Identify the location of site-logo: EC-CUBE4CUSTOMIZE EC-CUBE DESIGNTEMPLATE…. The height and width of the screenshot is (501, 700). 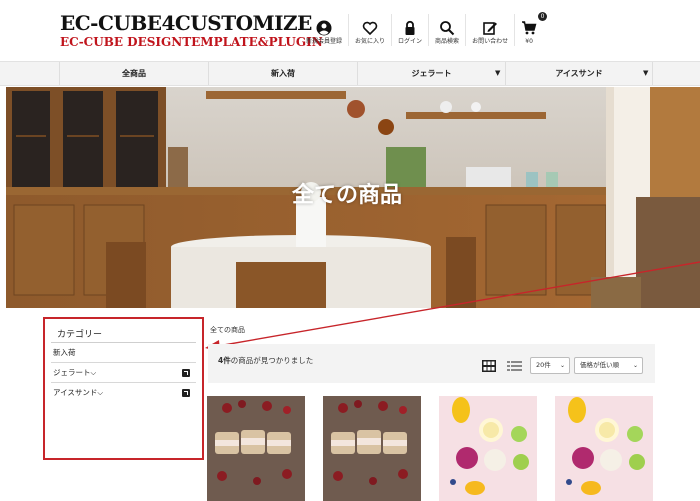
(191, 30).